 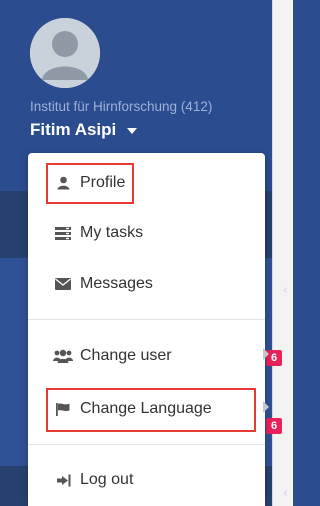 What do you see at coordinates (151, 410) in the screenshot?
I see `change-language-highlight` at bounding box center [151, 410].